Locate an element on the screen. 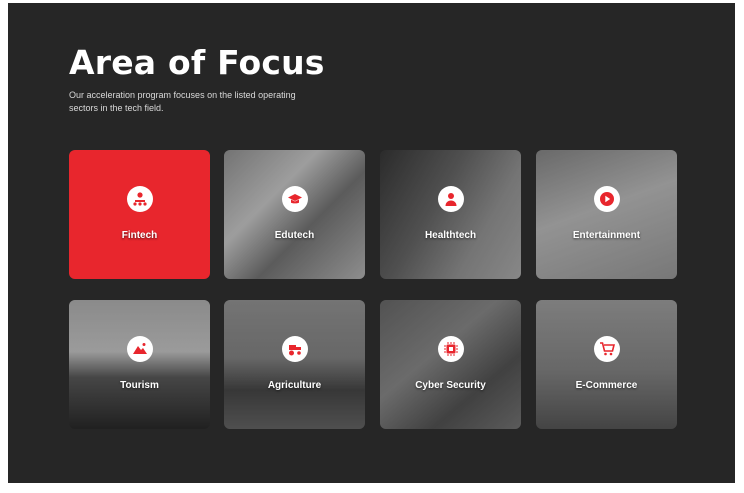  sector-card-agriculture: Agriculture is located at coordinates (294, 364).